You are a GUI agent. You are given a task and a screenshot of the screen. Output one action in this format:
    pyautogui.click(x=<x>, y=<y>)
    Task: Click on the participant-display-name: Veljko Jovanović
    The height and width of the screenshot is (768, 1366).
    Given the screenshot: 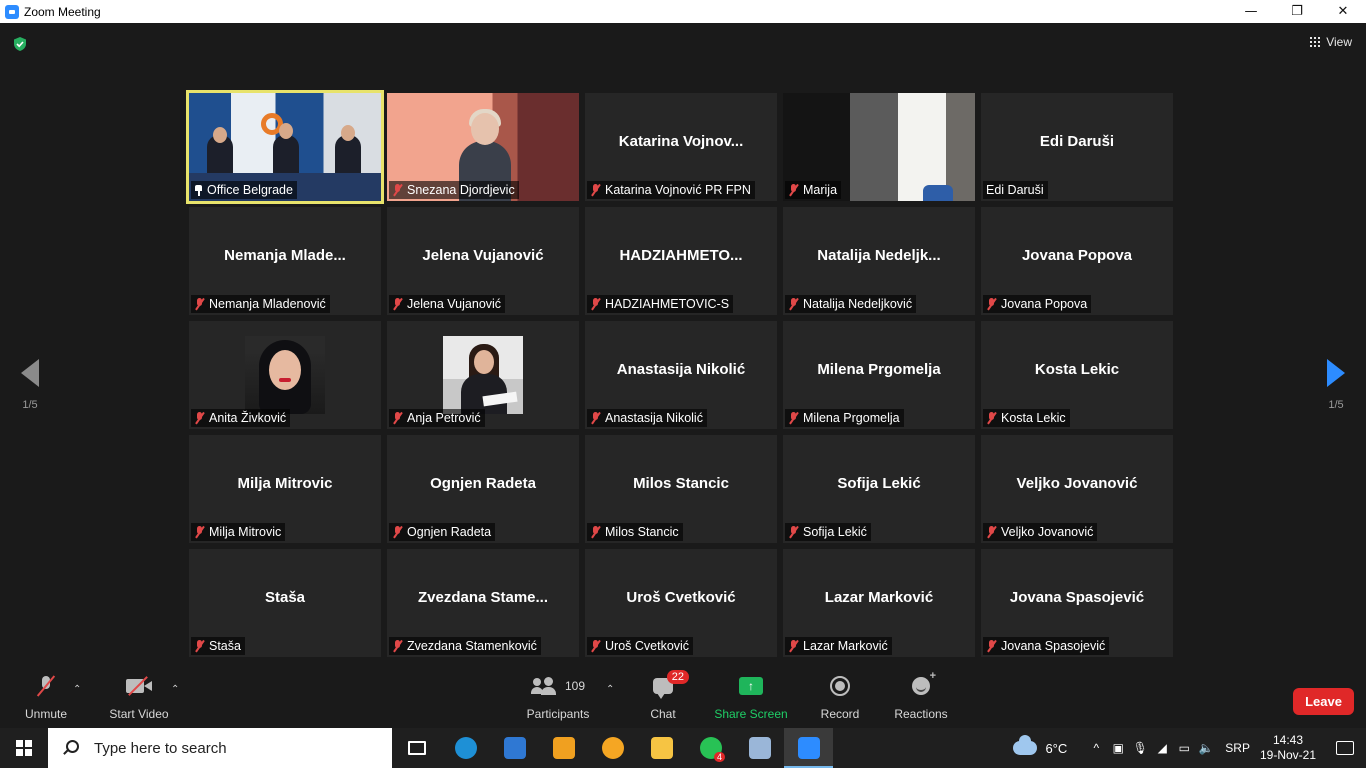 What is the action you would take?
    pyautogui.click(x=1077, y=483)
    